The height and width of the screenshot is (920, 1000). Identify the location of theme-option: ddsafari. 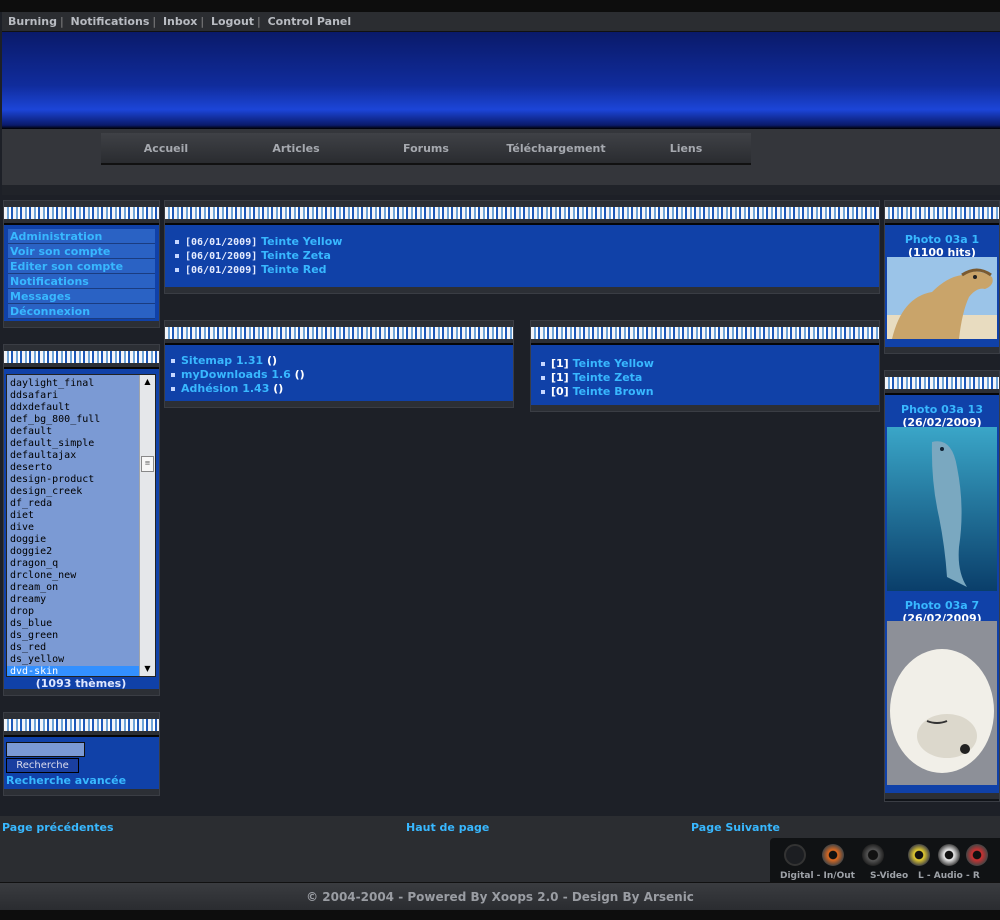
(81, 396).